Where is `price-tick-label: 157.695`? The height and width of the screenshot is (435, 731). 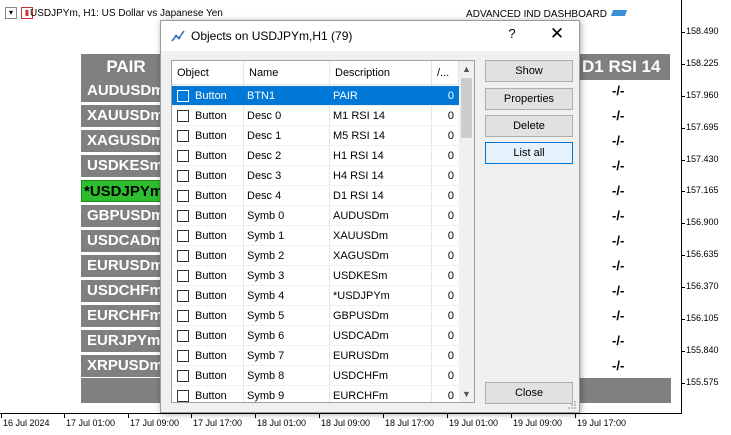
price-tick-label: 157.695 is located at coordinates (700, 127).